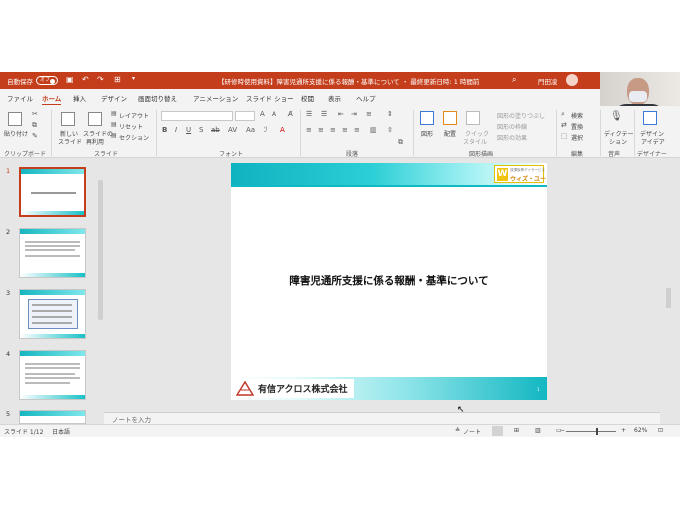  What do you see at coordinates (450, 133) in the screenshot?
I see `arrange-button: 配置` at bounding box center [450, 133].